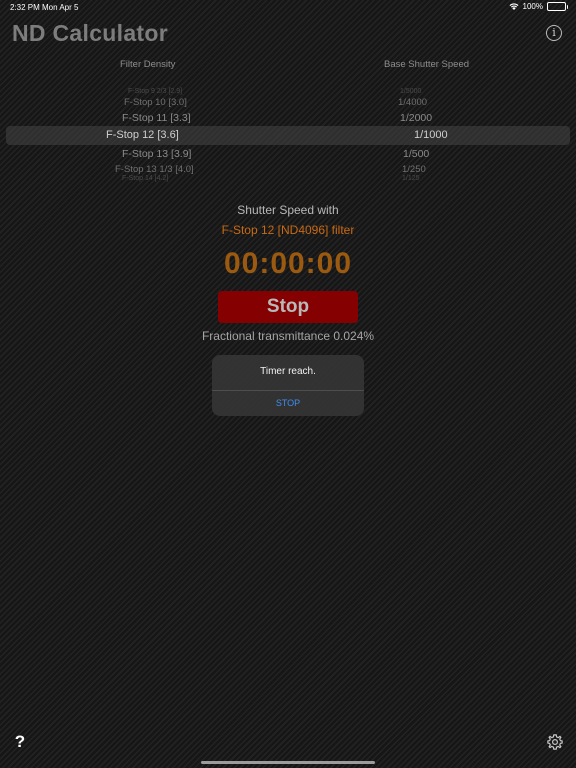 This screenshot has height=768, width=576. Describe the element at coordinates (554, 33) in the screenshot. I see `info-icon: i` at that location.